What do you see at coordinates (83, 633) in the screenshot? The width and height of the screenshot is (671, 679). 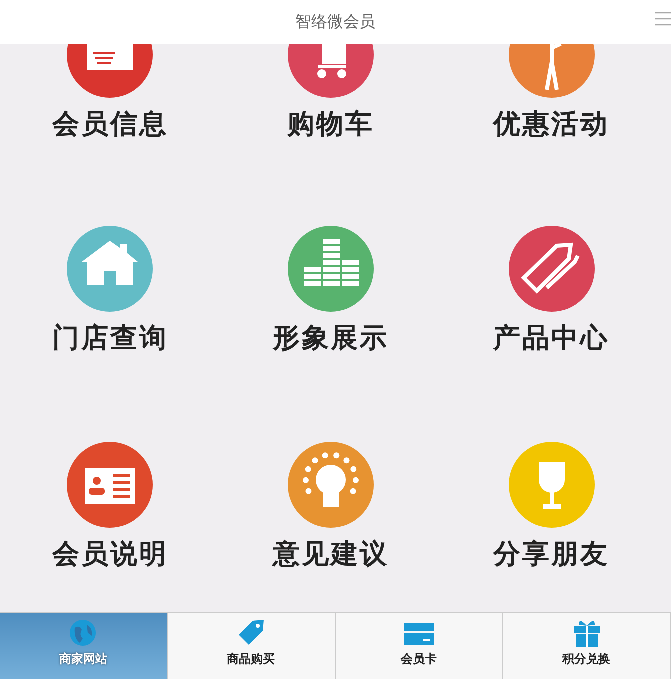 I see `globe-icon` at bounding box center [83, 633].